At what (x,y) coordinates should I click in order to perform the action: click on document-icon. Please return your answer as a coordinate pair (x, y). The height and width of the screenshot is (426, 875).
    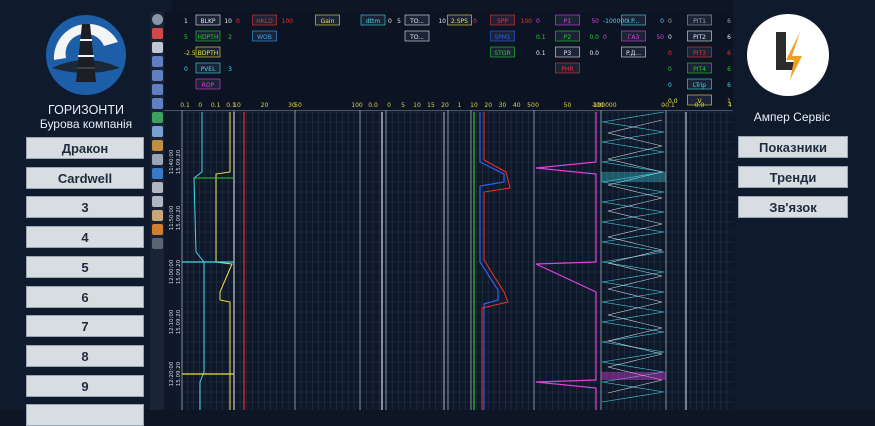
    Looking at the image, I should click on (157, 47).